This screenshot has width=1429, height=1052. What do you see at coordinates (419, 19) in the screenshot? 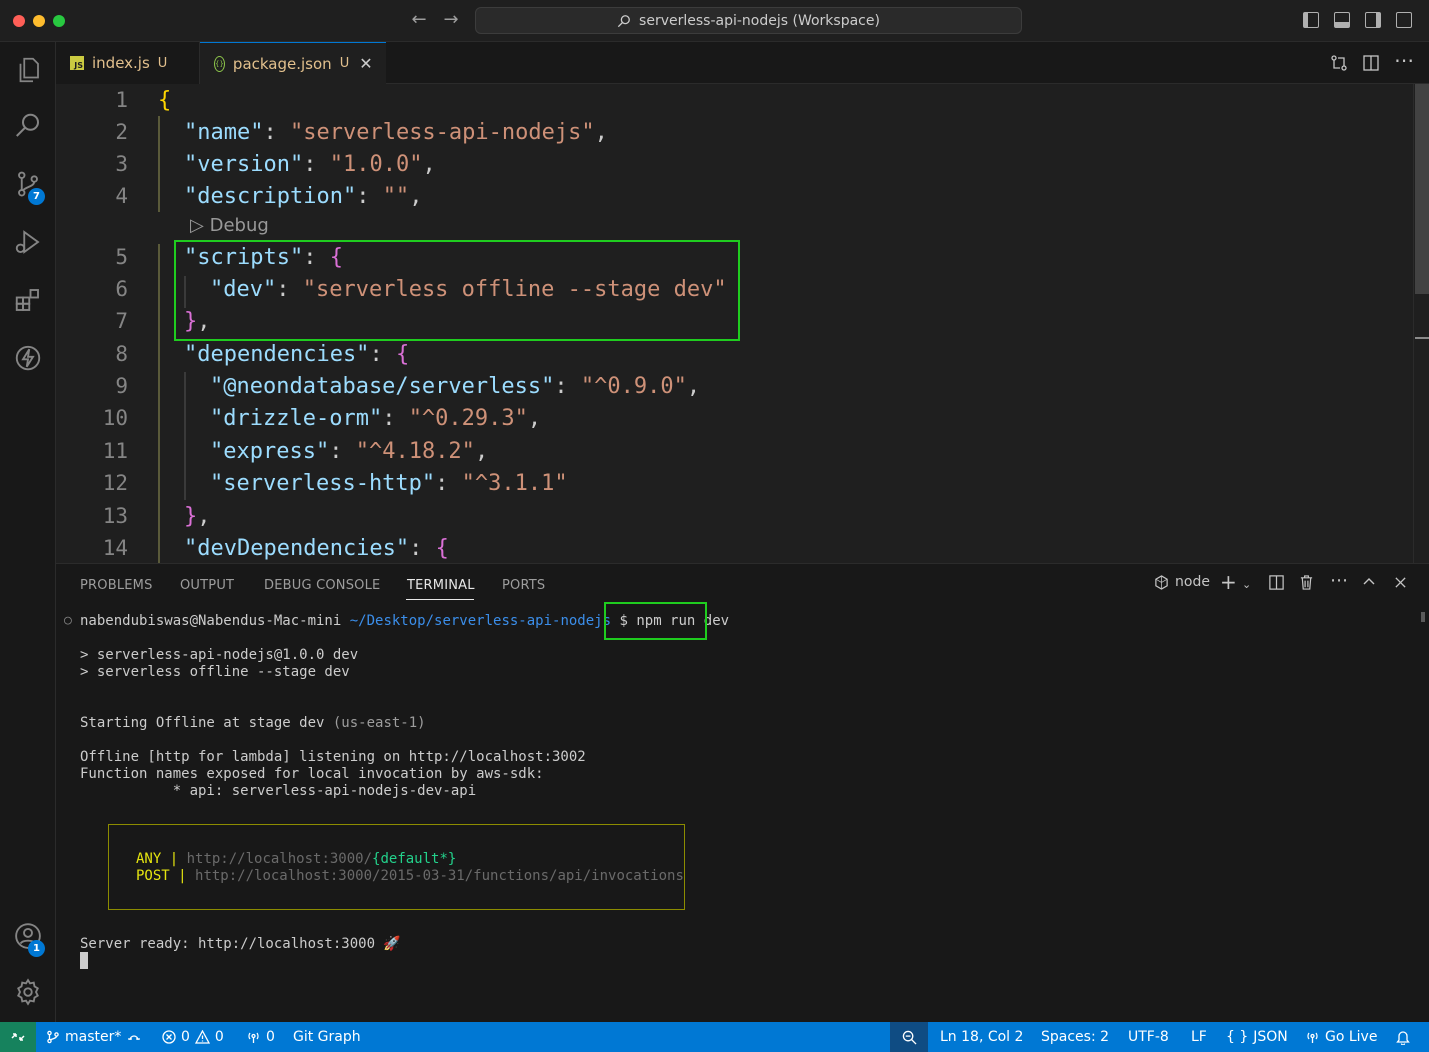
I see `back-arrow-icon: ←` at bounding box center [419, 19].